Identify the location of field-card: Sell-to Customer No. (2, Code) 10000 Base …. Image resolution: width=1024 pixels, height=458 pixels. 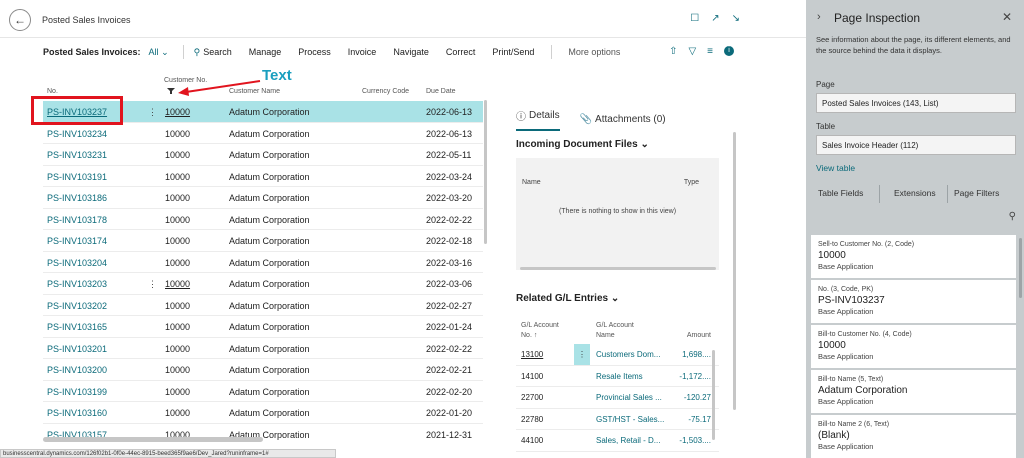
(913, 256).